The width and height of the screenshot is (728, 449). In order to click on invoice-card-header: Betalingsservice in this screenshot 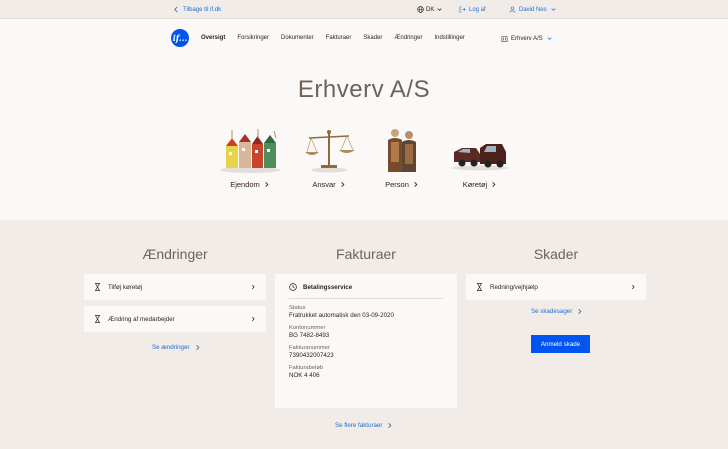, I will do `click(366, 291)`.